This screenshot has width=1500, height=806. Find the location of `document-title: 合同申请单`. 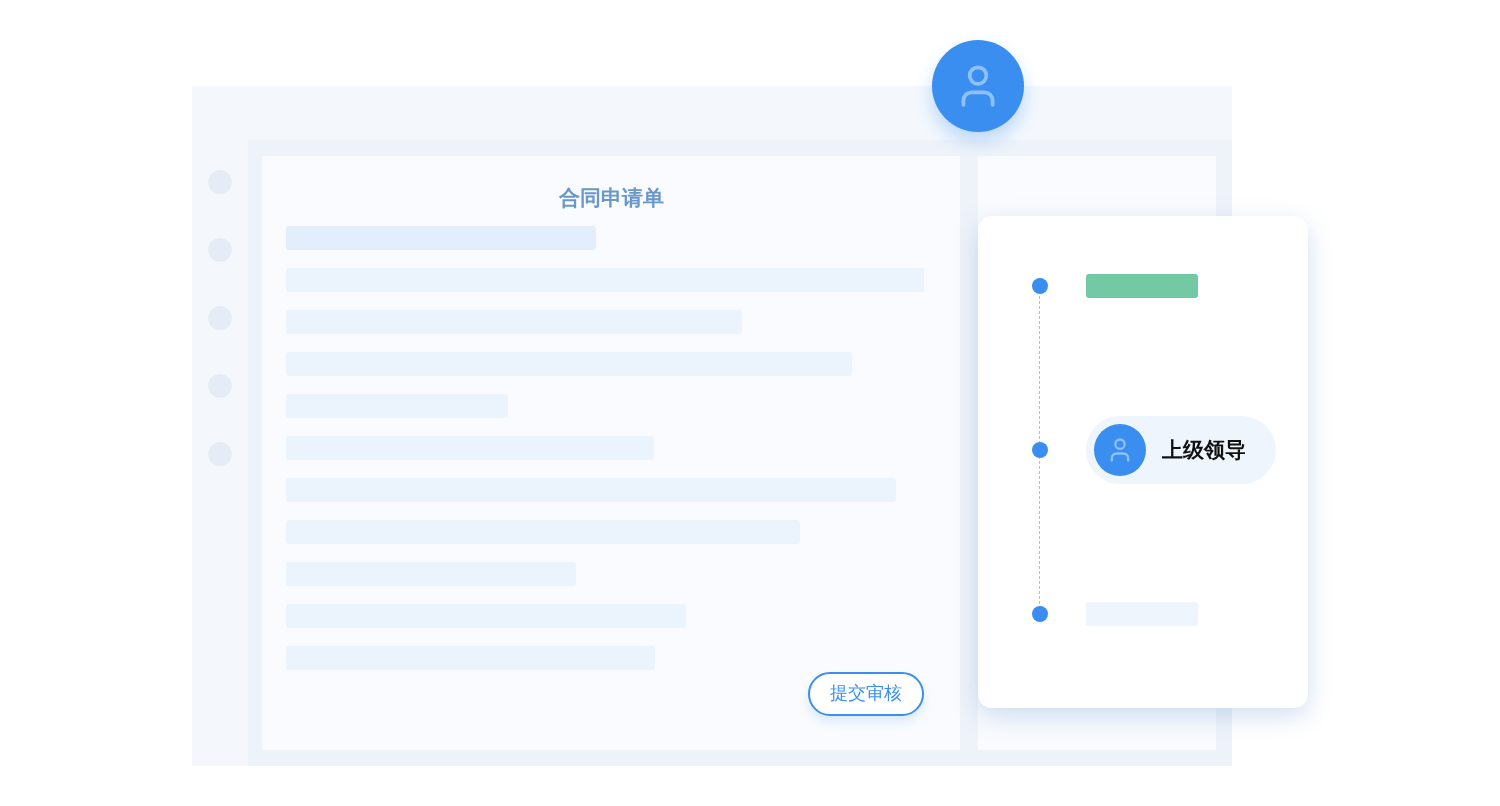

document-title: 合同申请单 is located at coordinates (611, 198).